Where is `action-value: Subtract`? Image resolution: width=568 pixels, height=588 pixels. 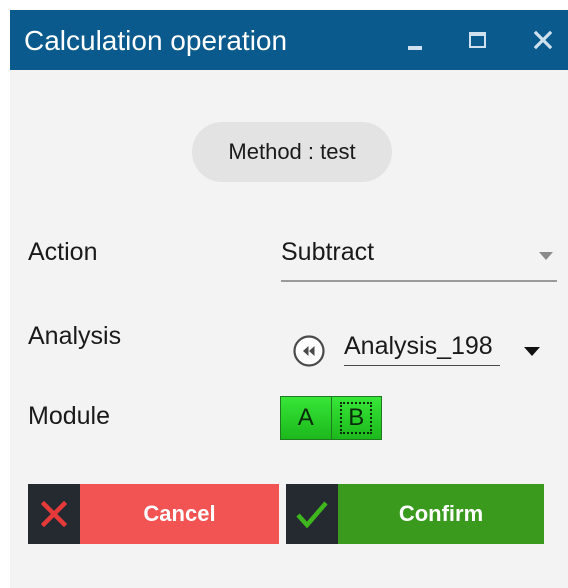
action-value: Subtract is located at coordinates (328, 252).